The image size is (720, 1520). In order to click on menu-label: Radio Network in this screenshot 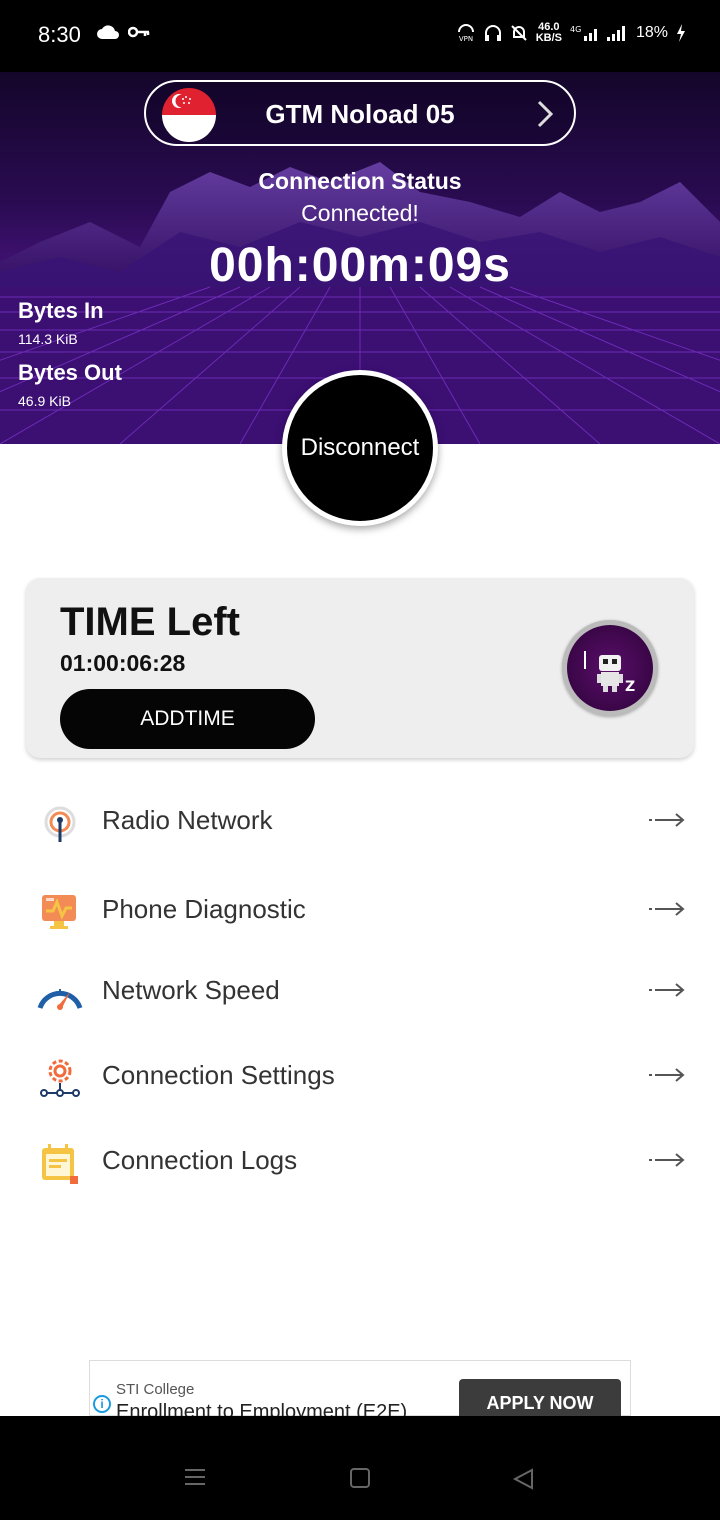, I will do `click(187, 820)`.